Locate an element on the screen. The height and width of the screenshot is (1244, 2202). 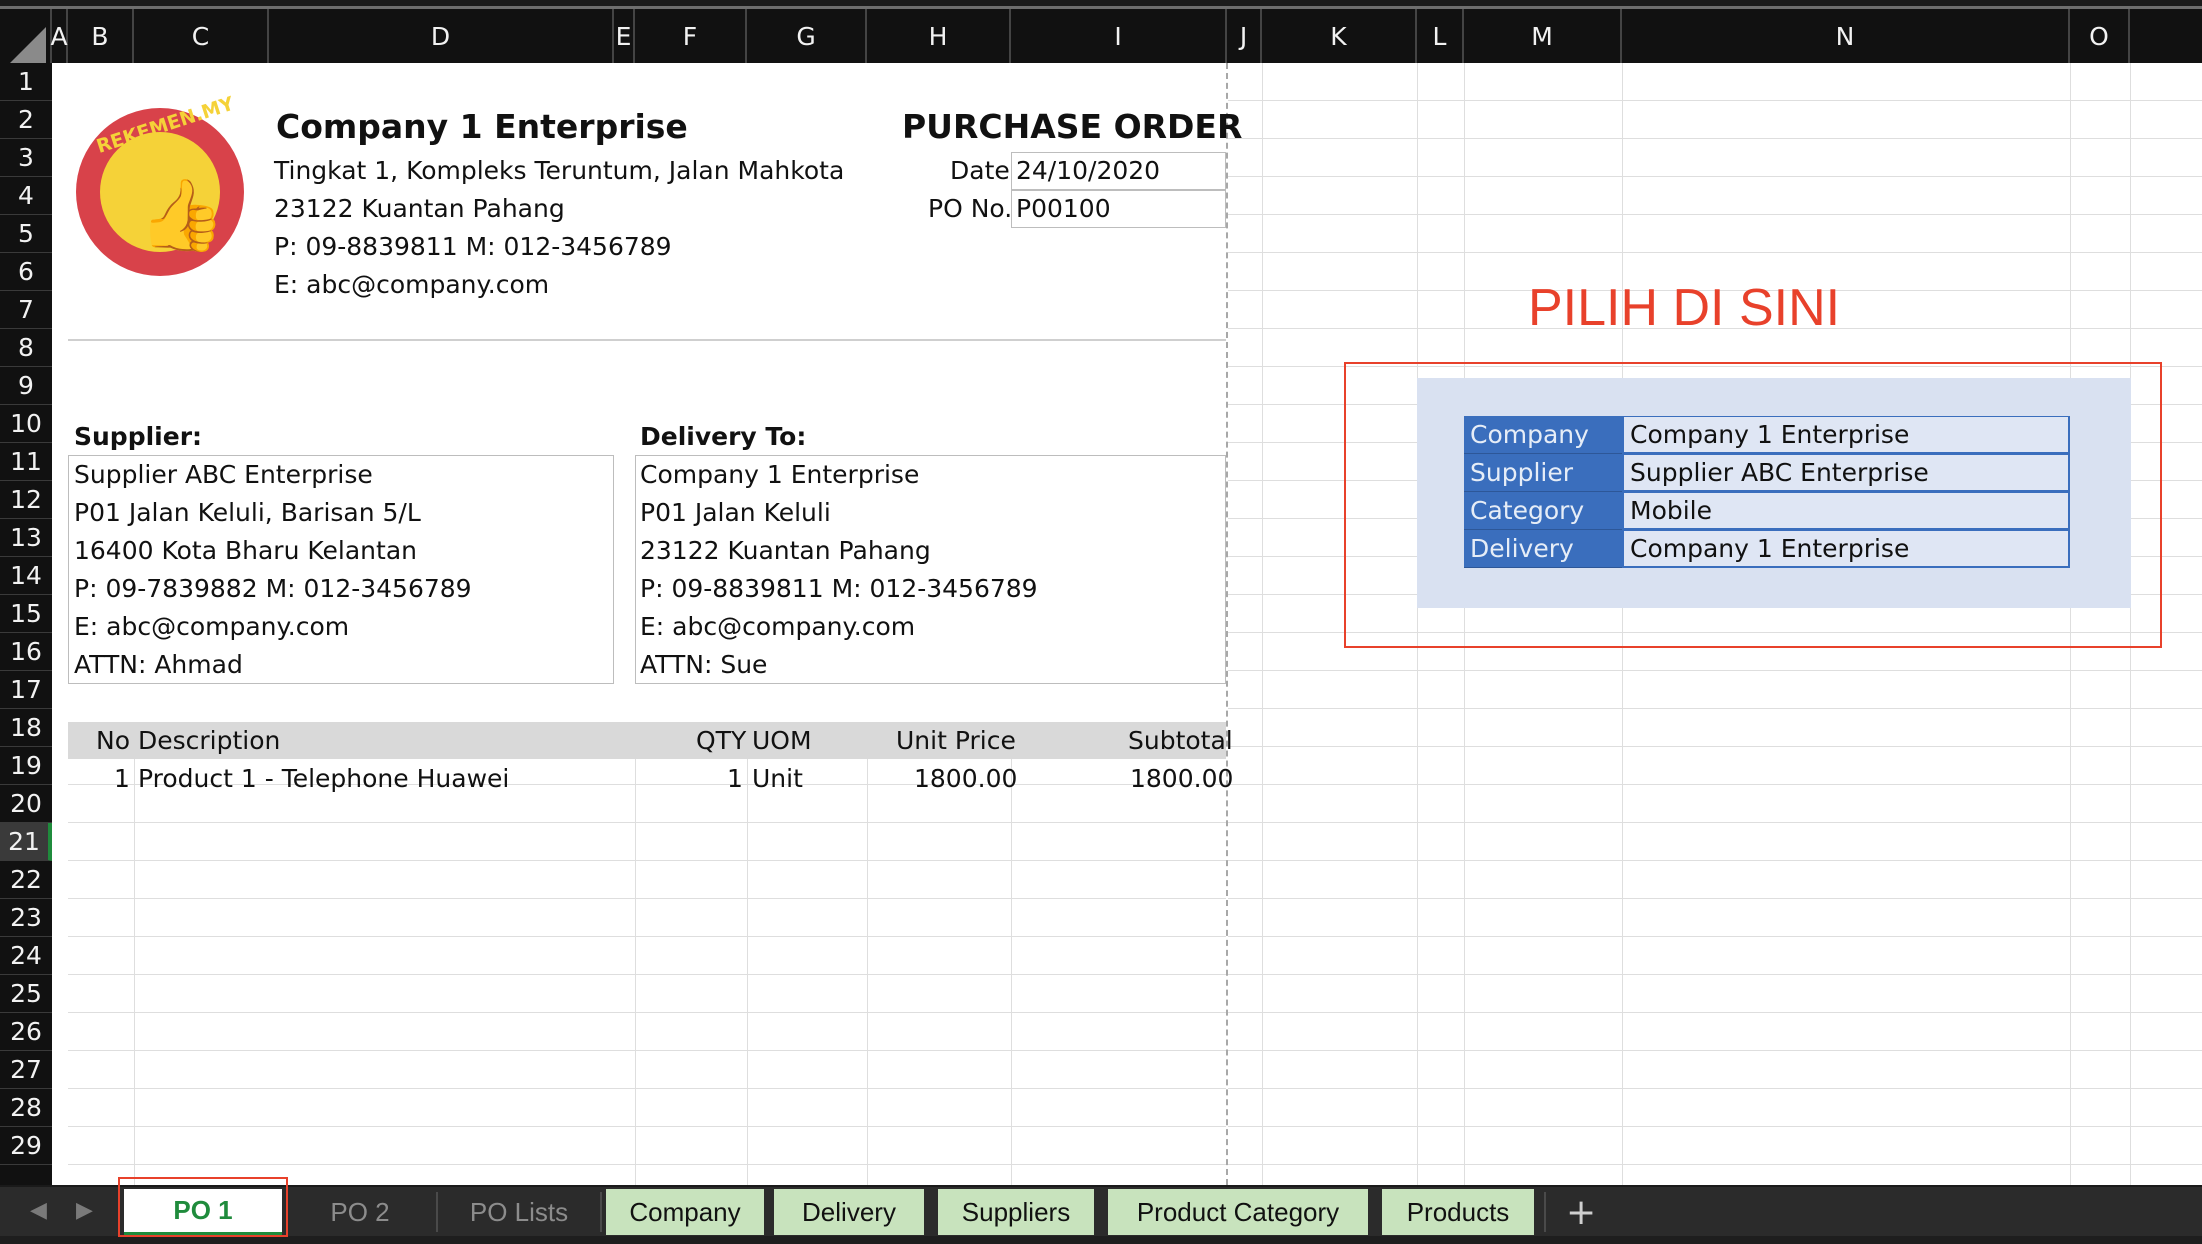
item-row-qty: 1 is located at coordinates (735, 778).